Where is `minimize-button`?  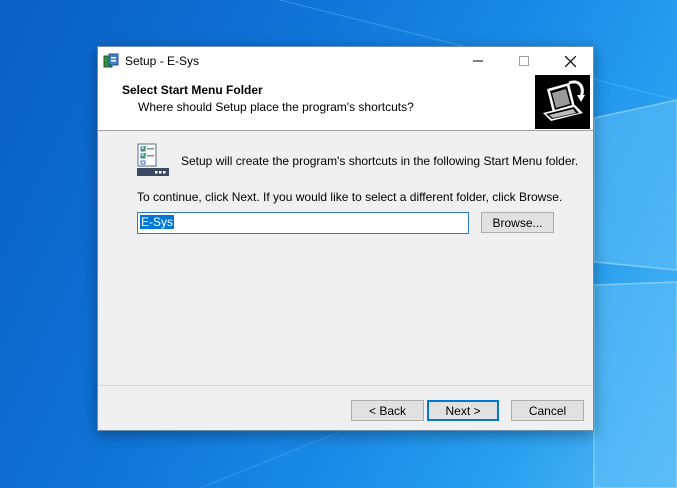
minimize-button is located at coordinates (478, 61).